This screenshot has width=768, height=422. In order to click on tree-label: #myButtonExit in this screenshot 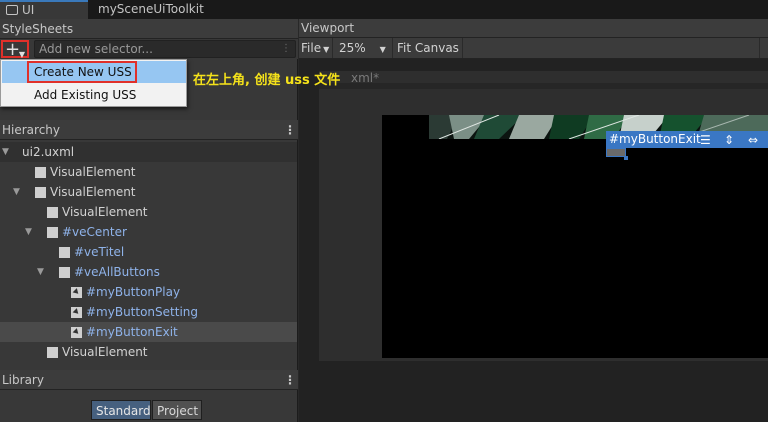, I will do `click(132, 332)`.